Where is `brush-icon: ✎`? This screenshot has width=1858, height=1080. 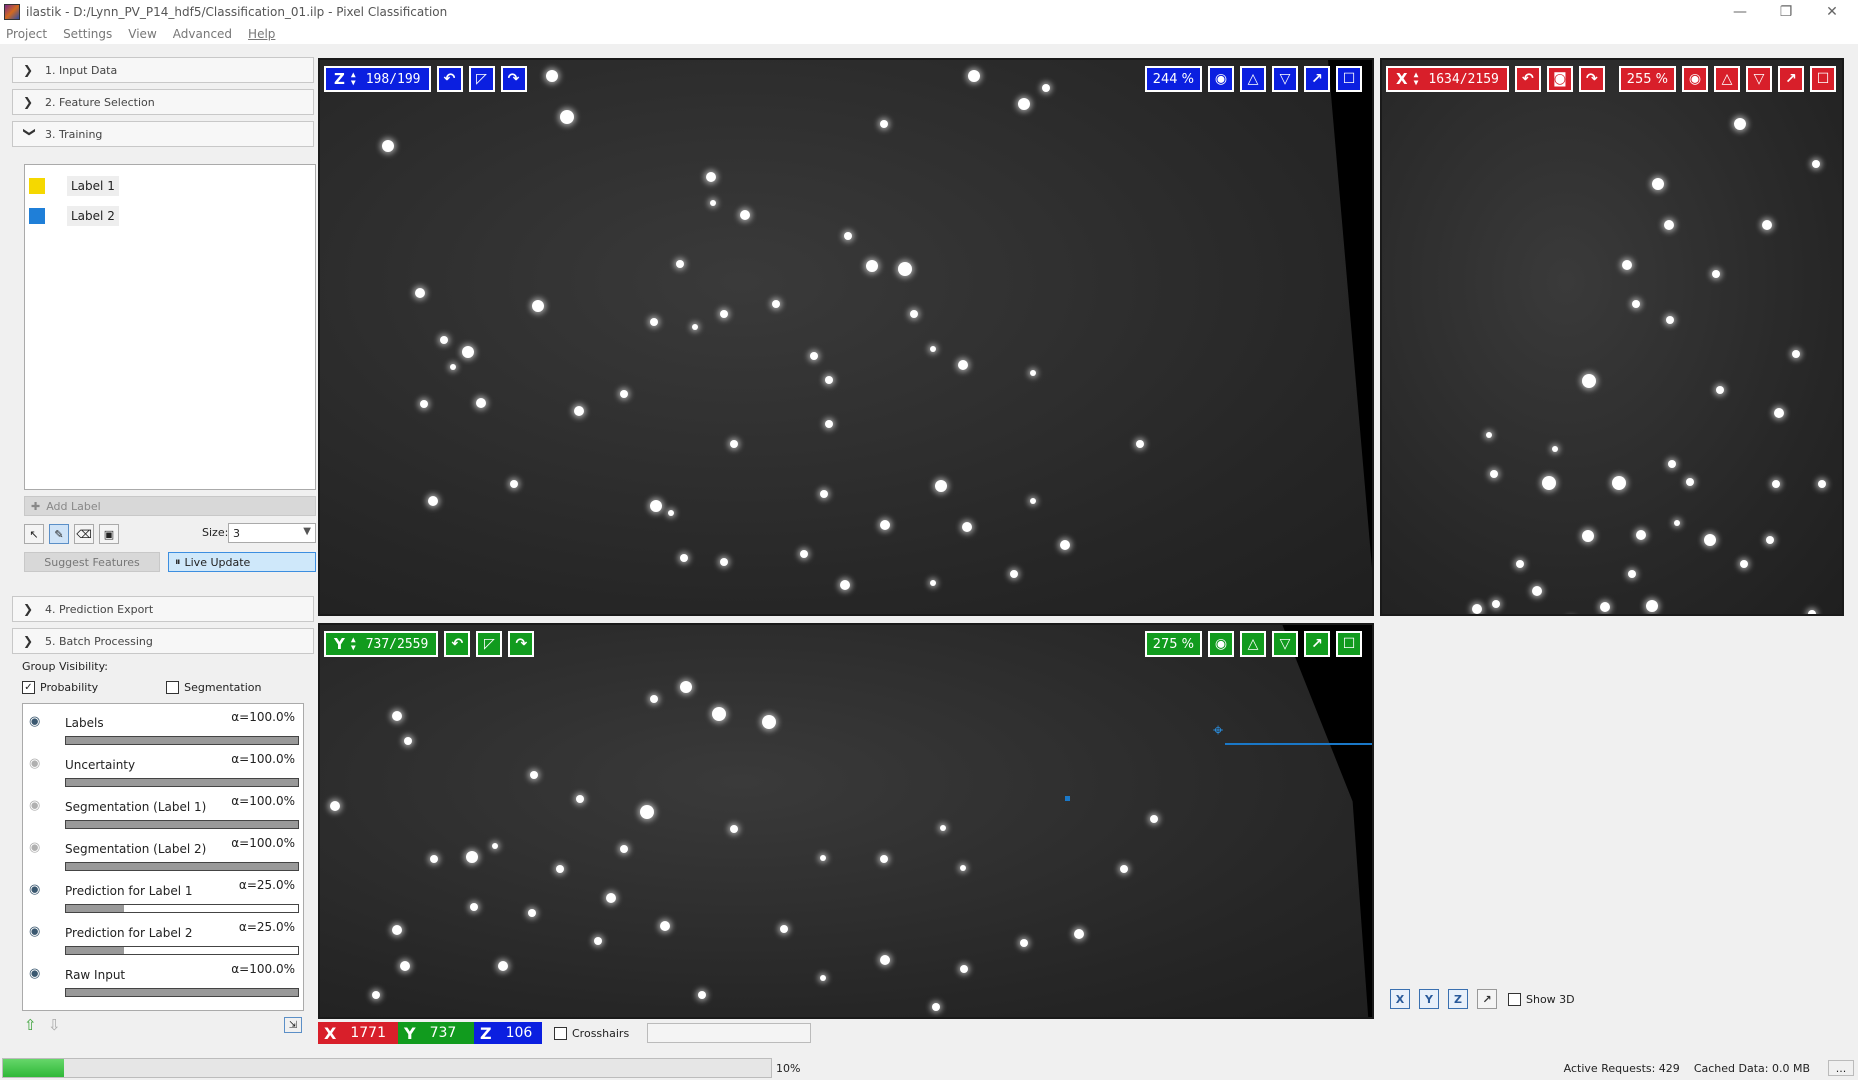
brush-icon: ✎ is located at coordinates (59, 534).